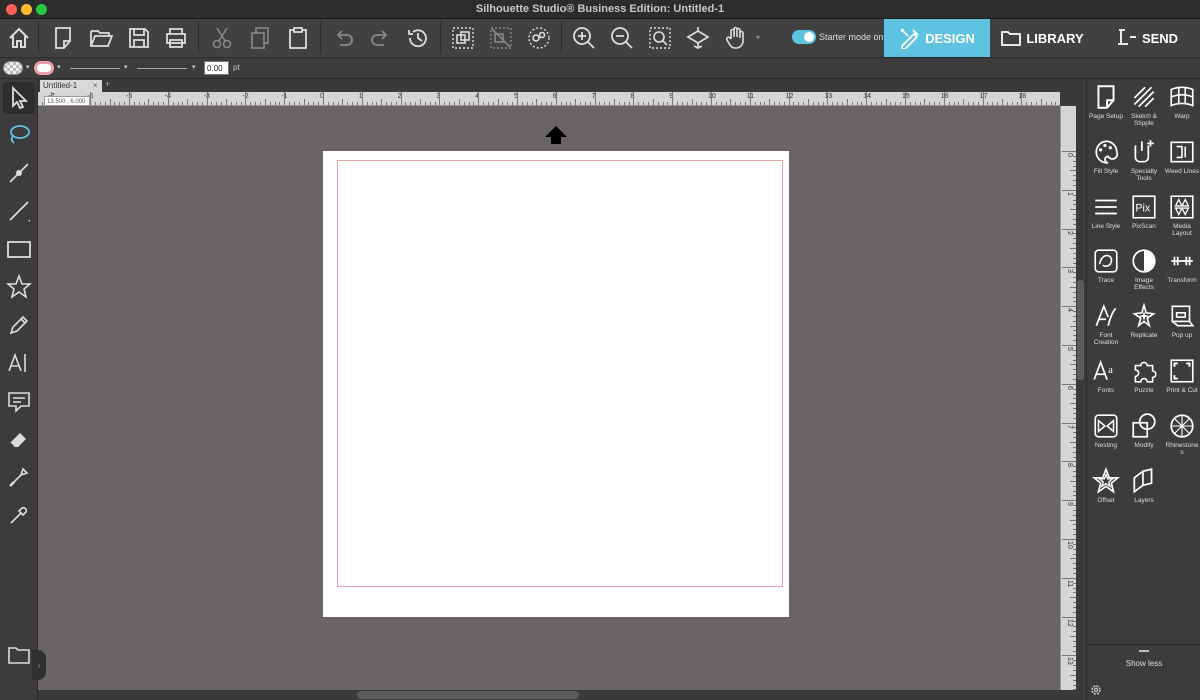  I want to click on panel-item-pixscan: Pix PixScan, so click(1144, 218).